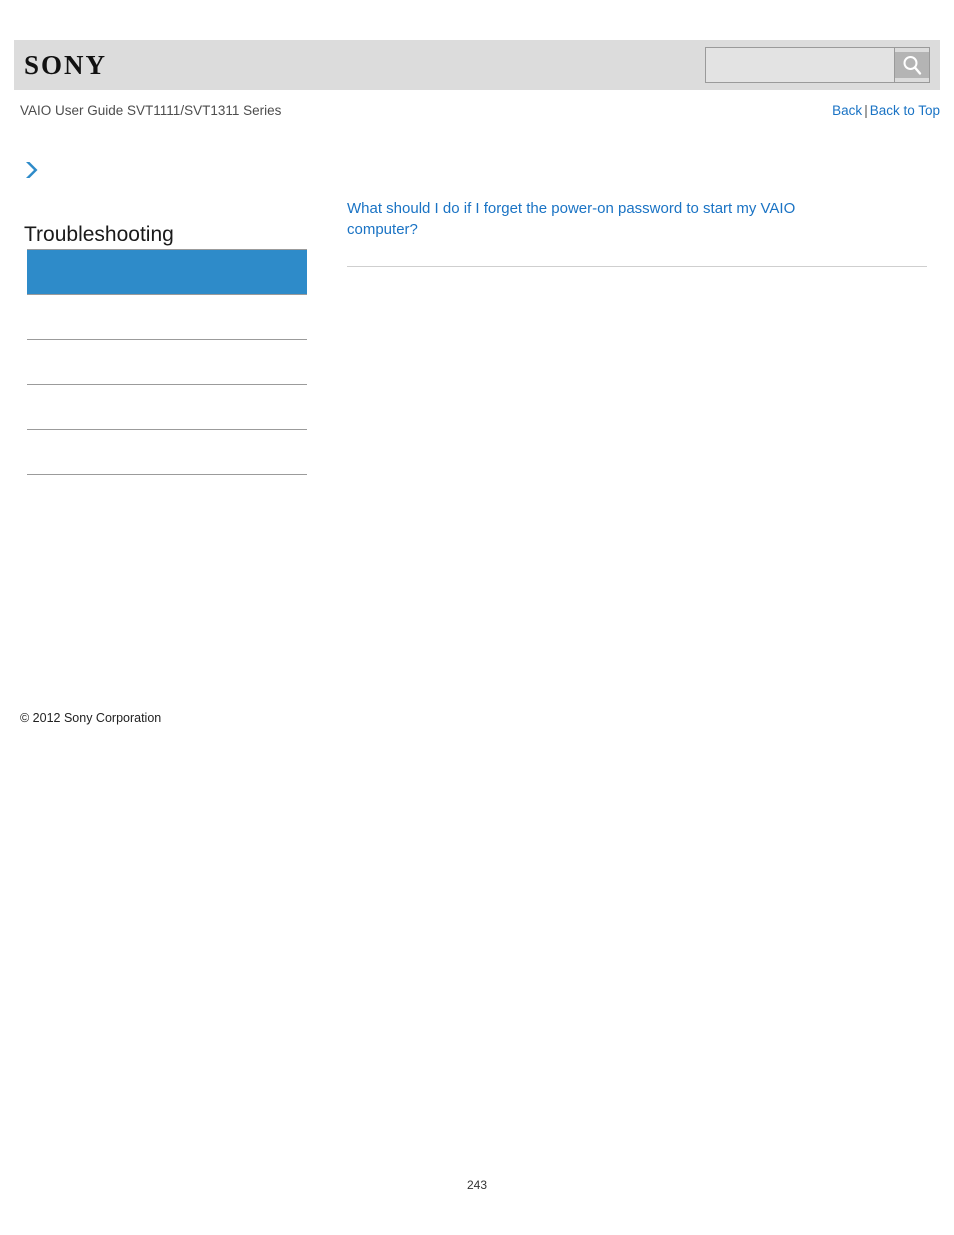 The height and width of the screenshot is (1235, 954). What do you see at coordinates (477, 1185) in the screenshot?
I see `page-number: 243` at bounding box center [477, 1185].